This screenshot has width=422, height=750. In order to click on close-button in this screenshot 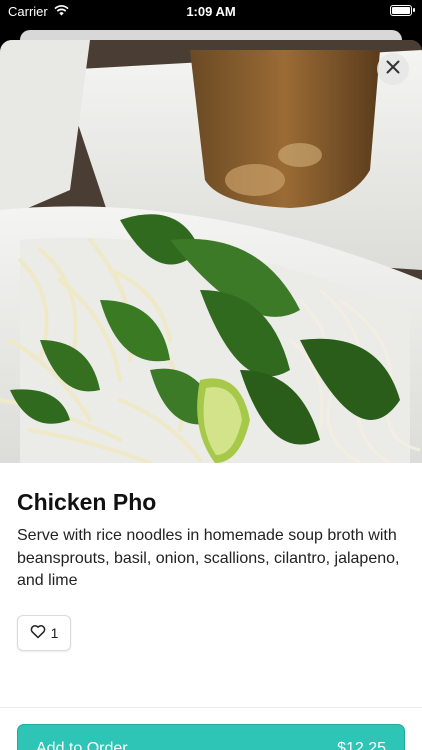, I will do `click(393, 69)`.